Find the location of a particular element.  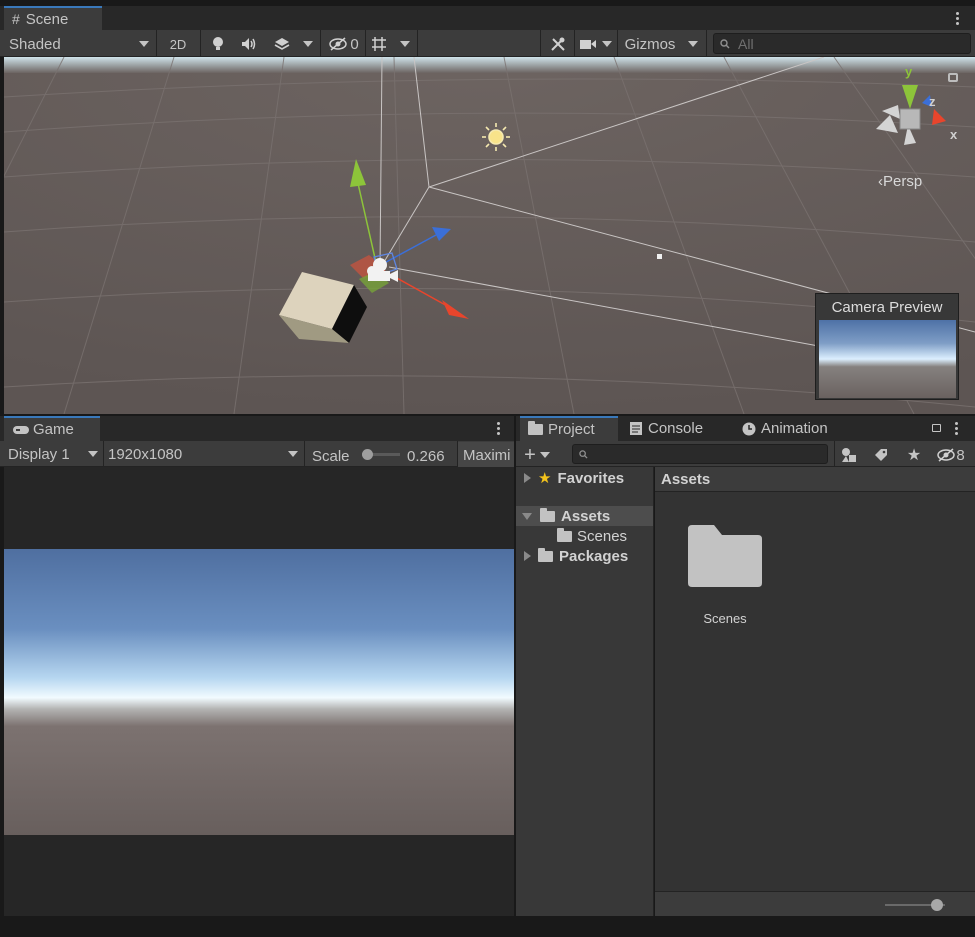

effects-toggle-button is located at coordinates (282, 44).